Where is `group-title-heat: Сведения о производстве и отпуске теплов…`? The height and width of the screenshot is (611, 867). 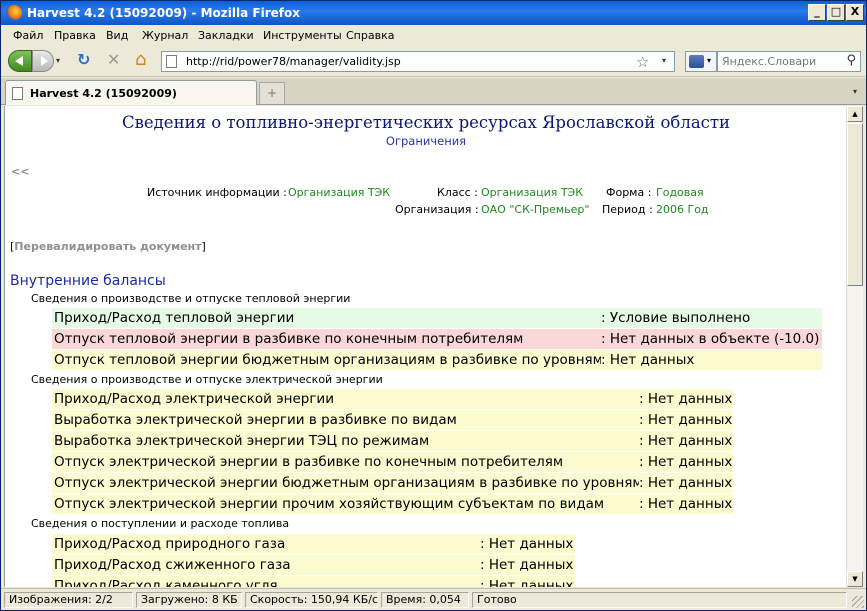
group-title-heat: Сведения о производстве и отпуске теплов… is located at coordinates (191, 298).